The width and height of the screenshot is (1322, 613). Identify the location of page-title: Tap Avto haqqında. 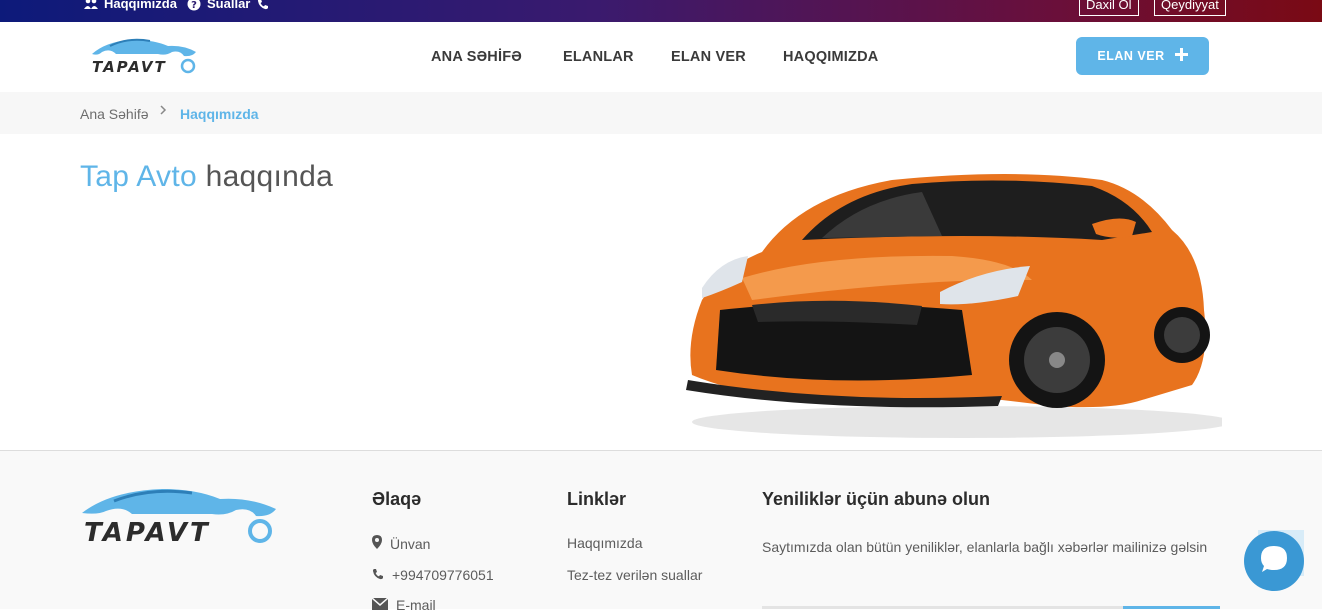
(206, 177).